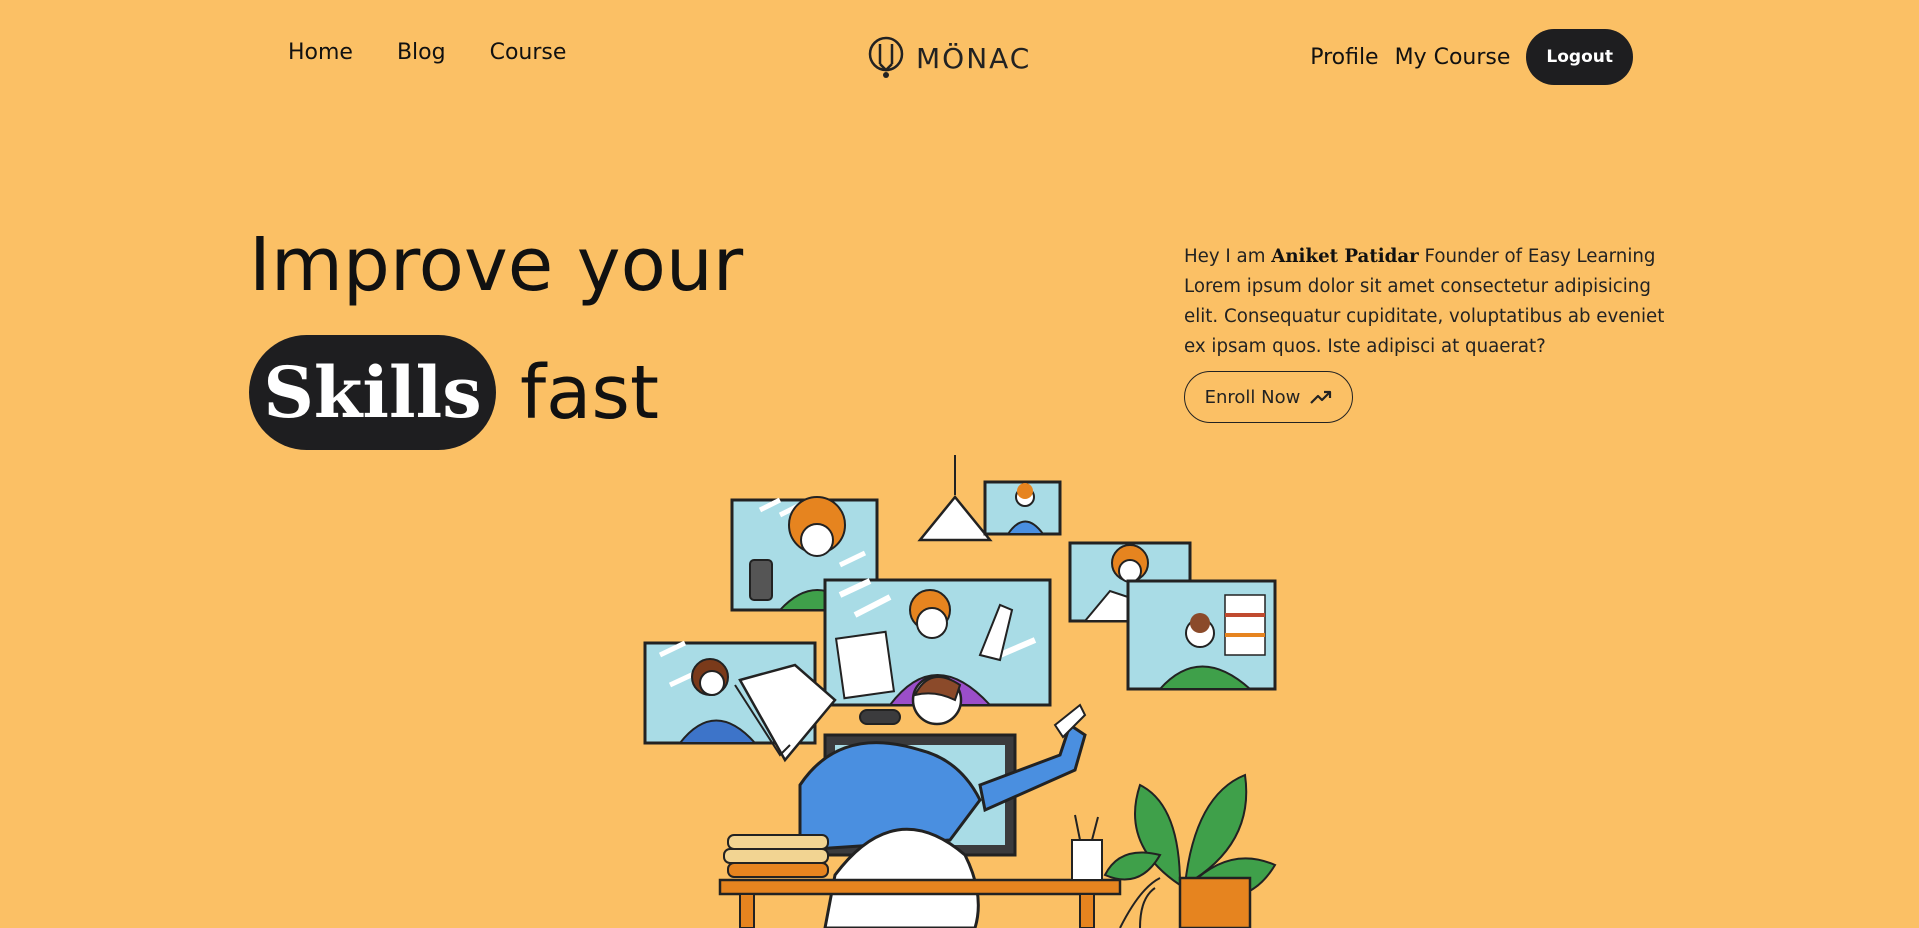 This screenshot has width=1919, height=928. I want to click on nav-link-course: Course, so click(528, 52).